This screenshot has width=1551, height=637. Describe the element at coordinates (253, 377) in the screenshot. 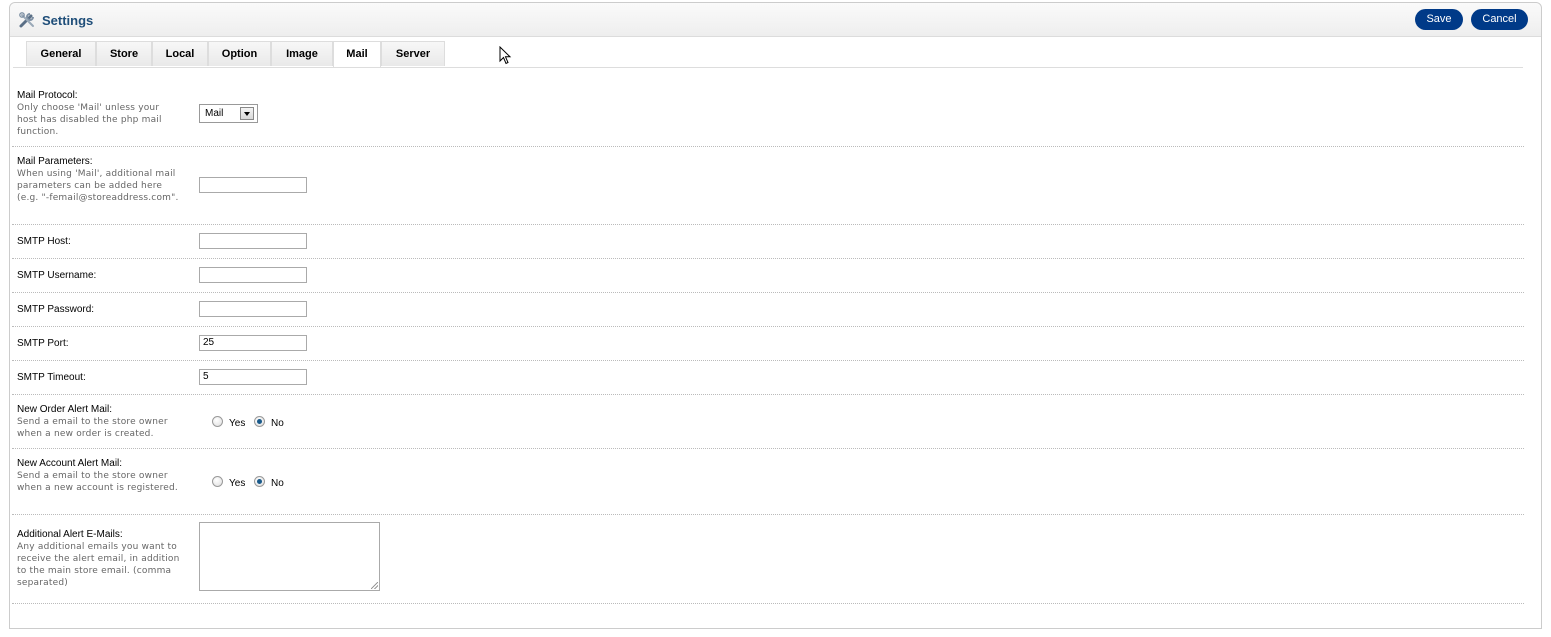

I see `smtp-timeout-input` at that location.